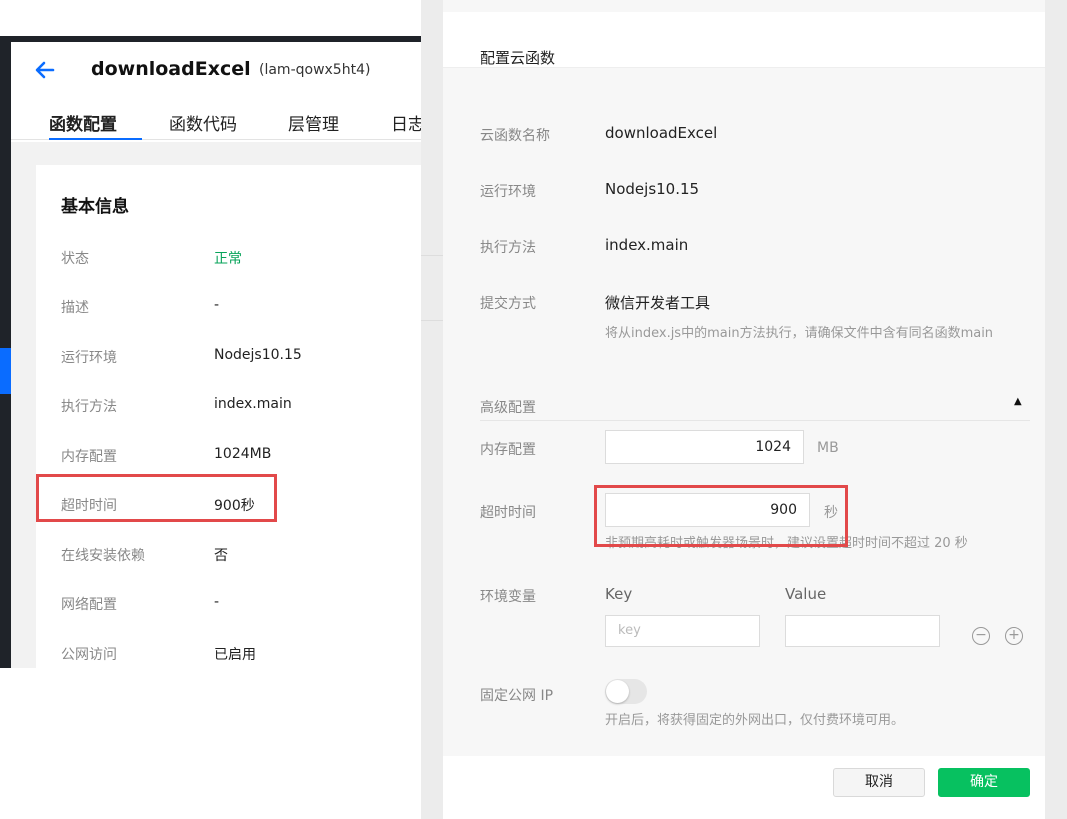  What do you see at coordinates (508, 304) in the screenshot?
I see `submit-method-label: 提交方式` at bounding box center [508, 304].